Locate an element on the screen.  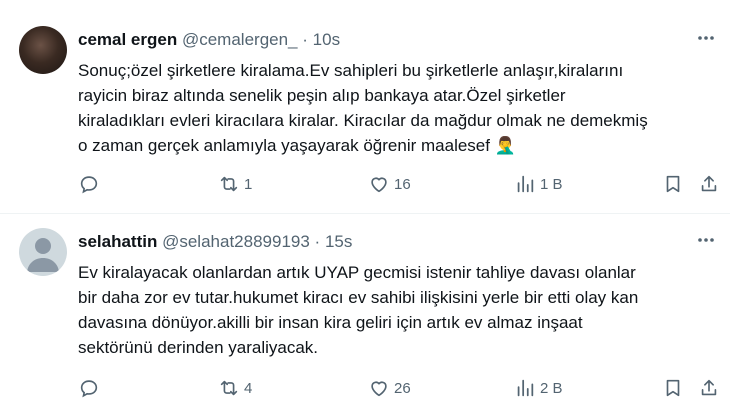
author-handle: @selahat28899193 is located at coordinates (236, 241).